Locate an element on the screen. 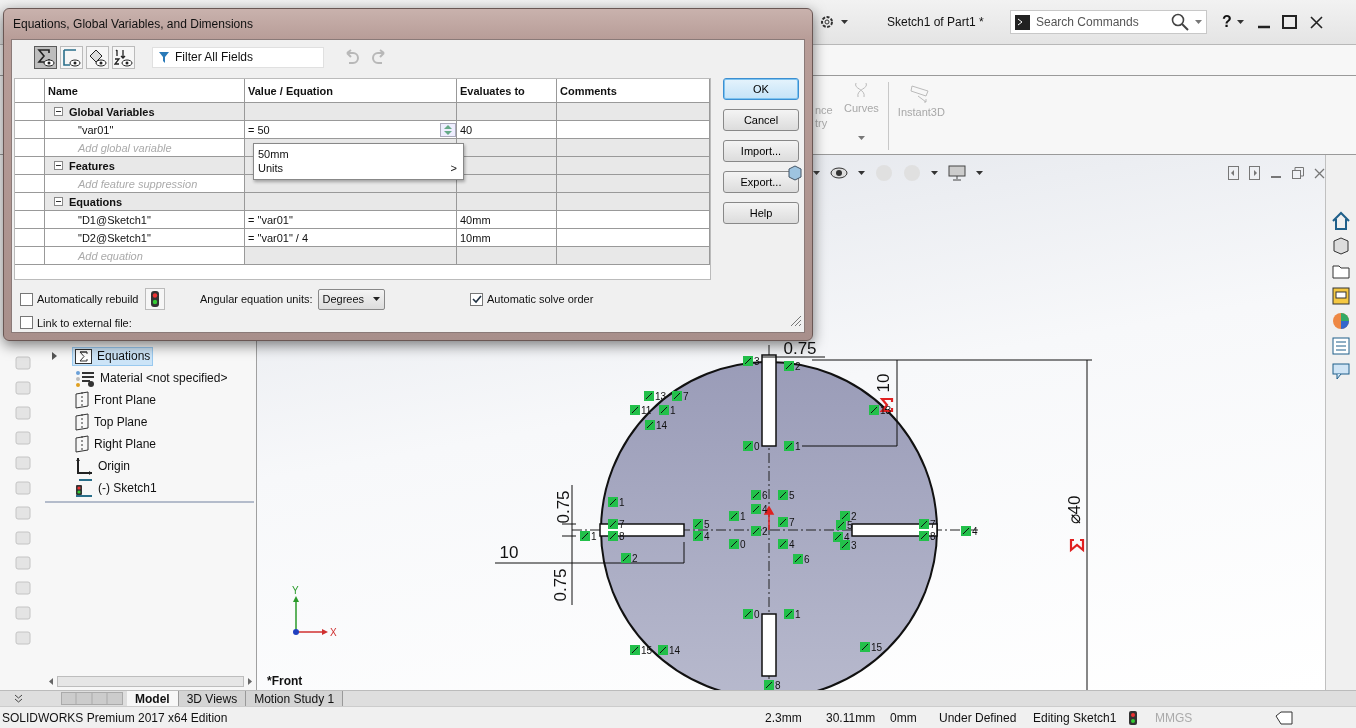 This screenshot has height=728, width=1356. expand-arrow-icon is located at coordinates (54, 356).